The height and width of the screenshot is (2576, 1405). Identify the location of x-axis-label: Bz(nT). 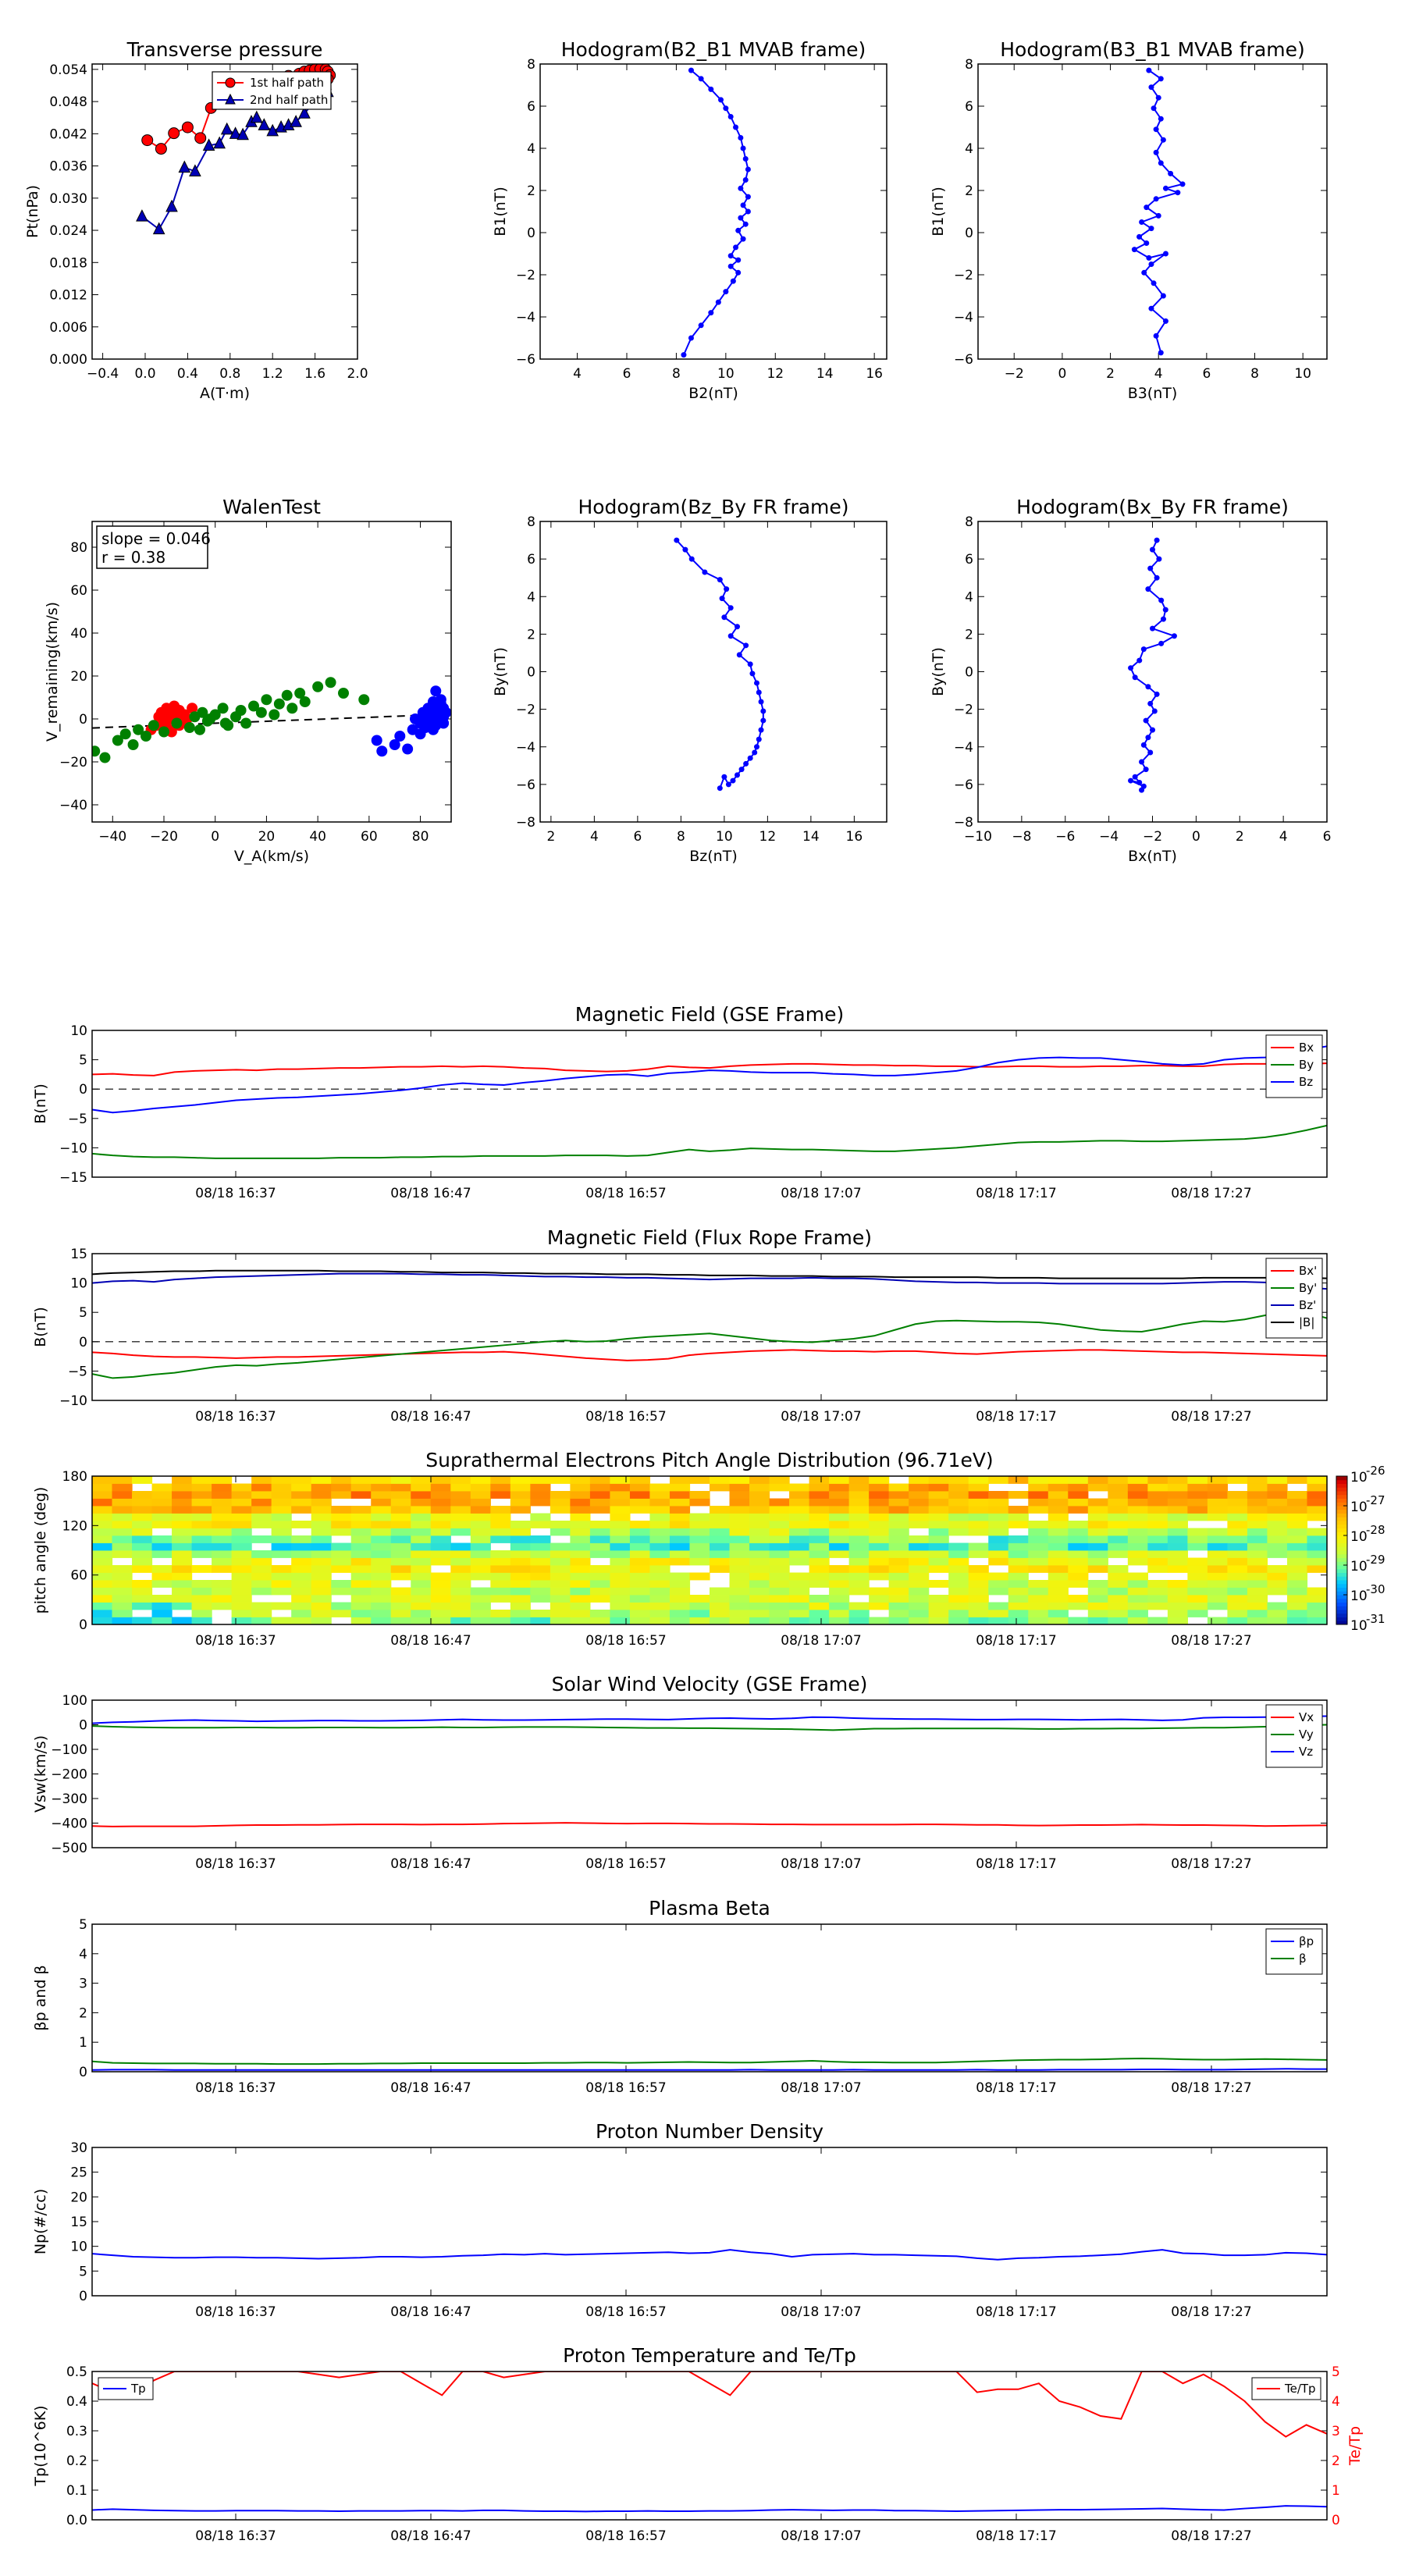
(713, 856).